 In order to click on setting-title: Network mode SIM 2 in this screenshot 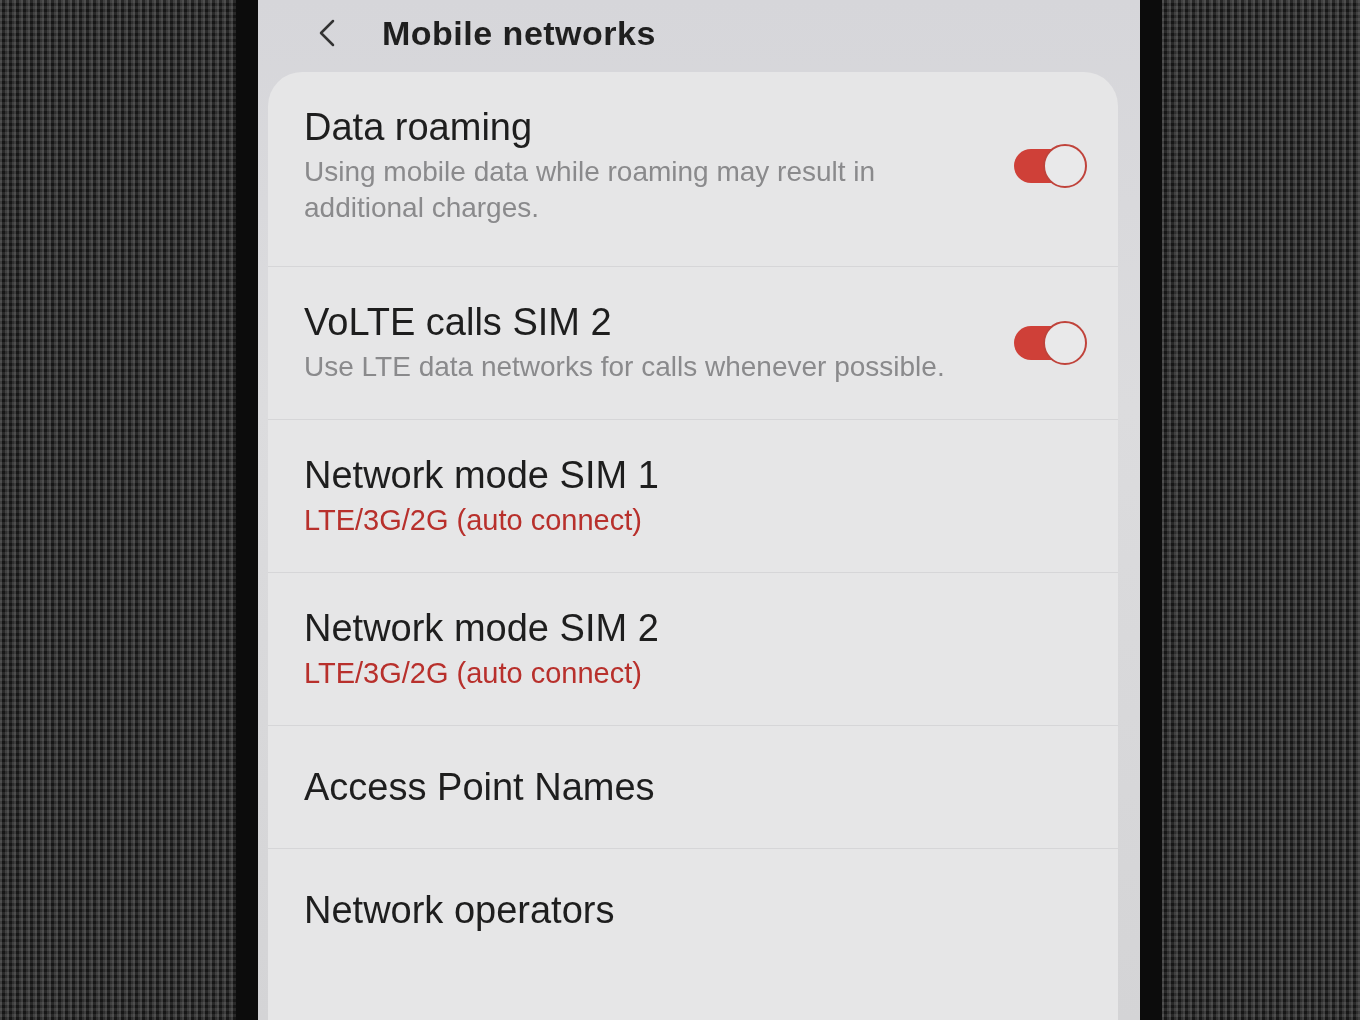, I will do `click(481, 628)`.